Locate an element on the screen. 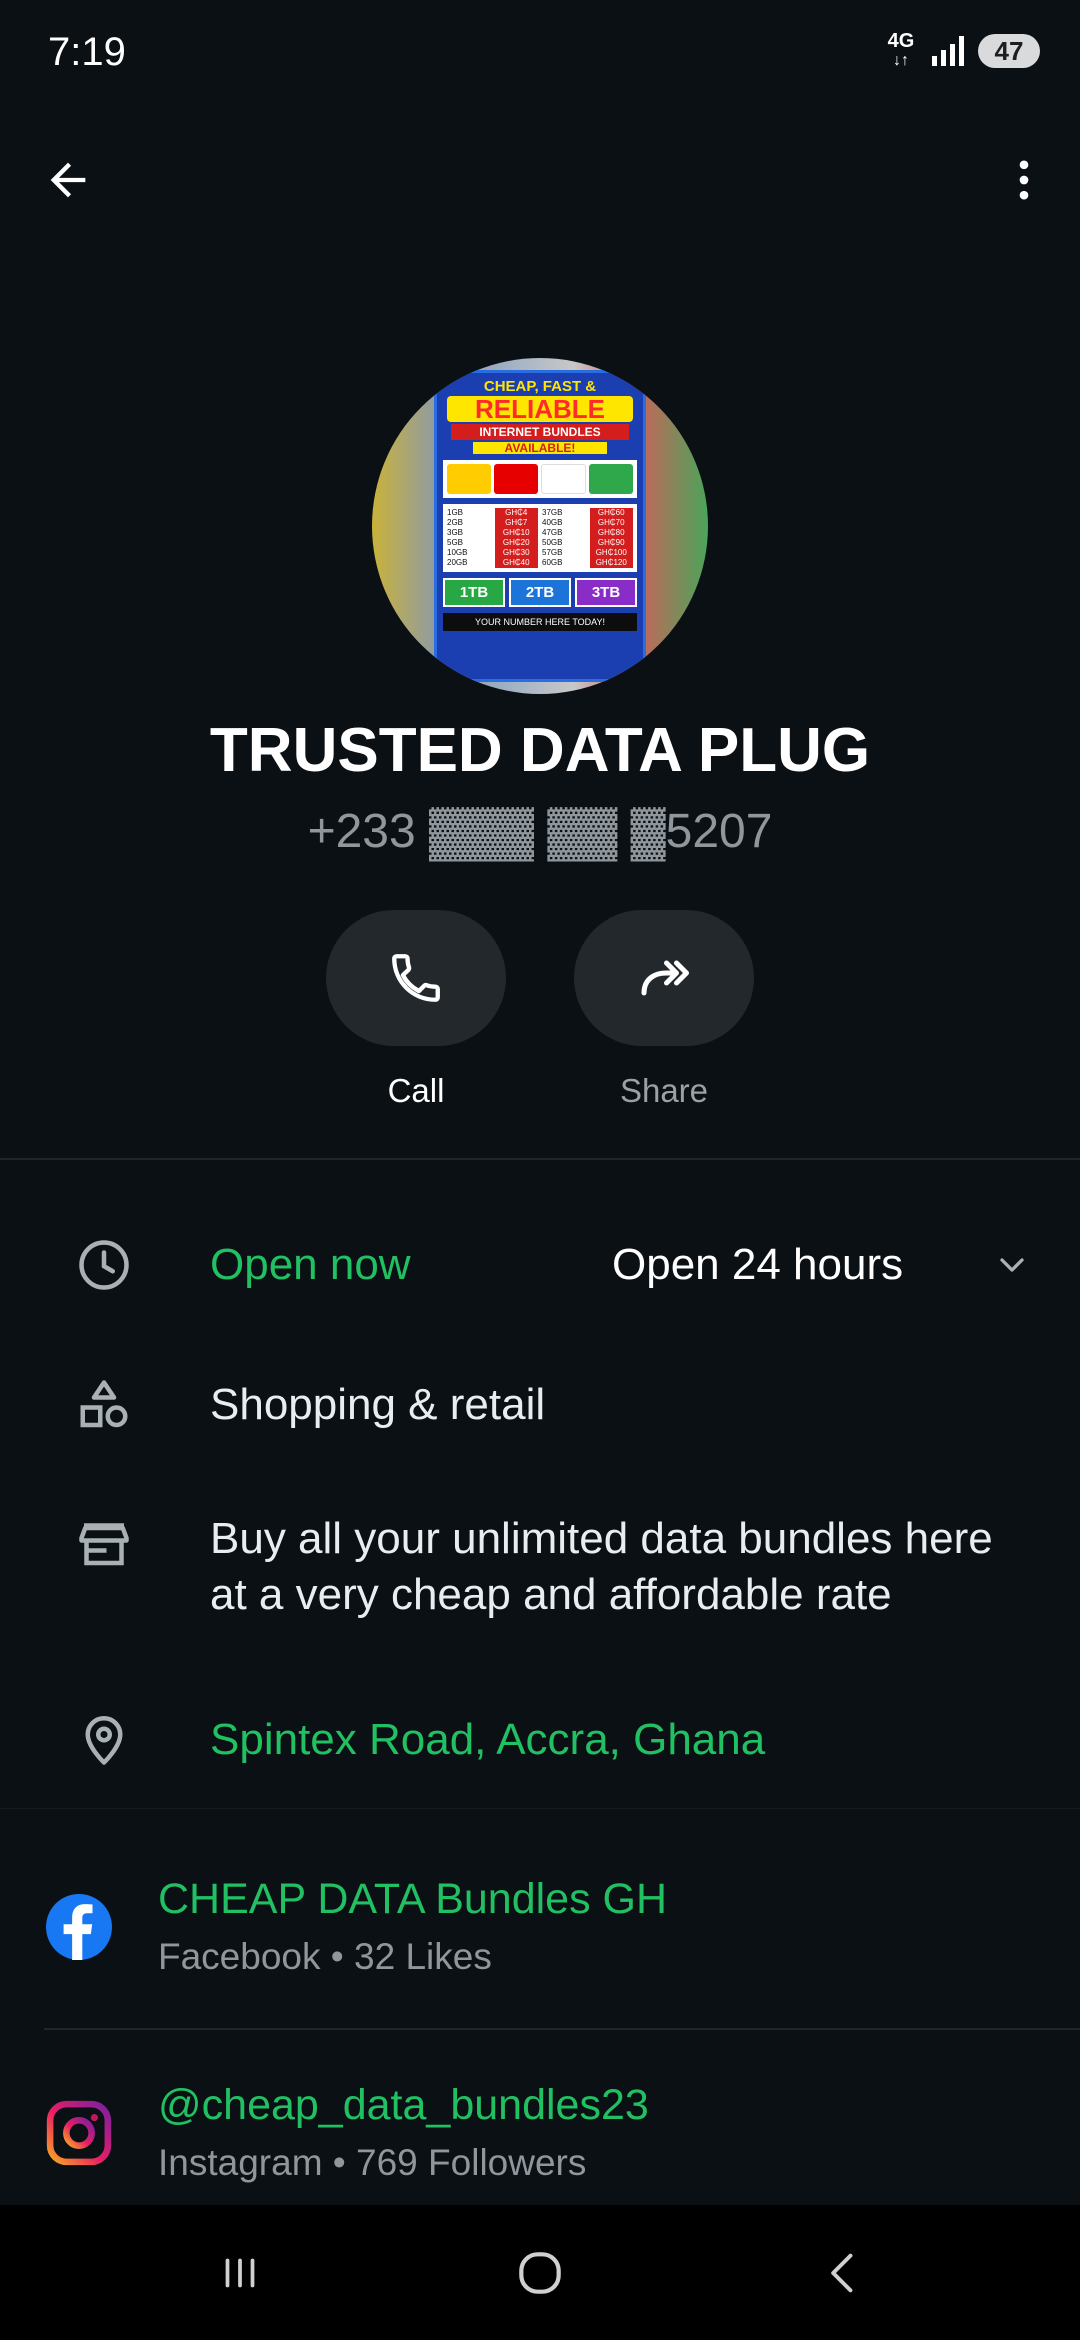  storefront-icon is located at coordinates (104, 1543).